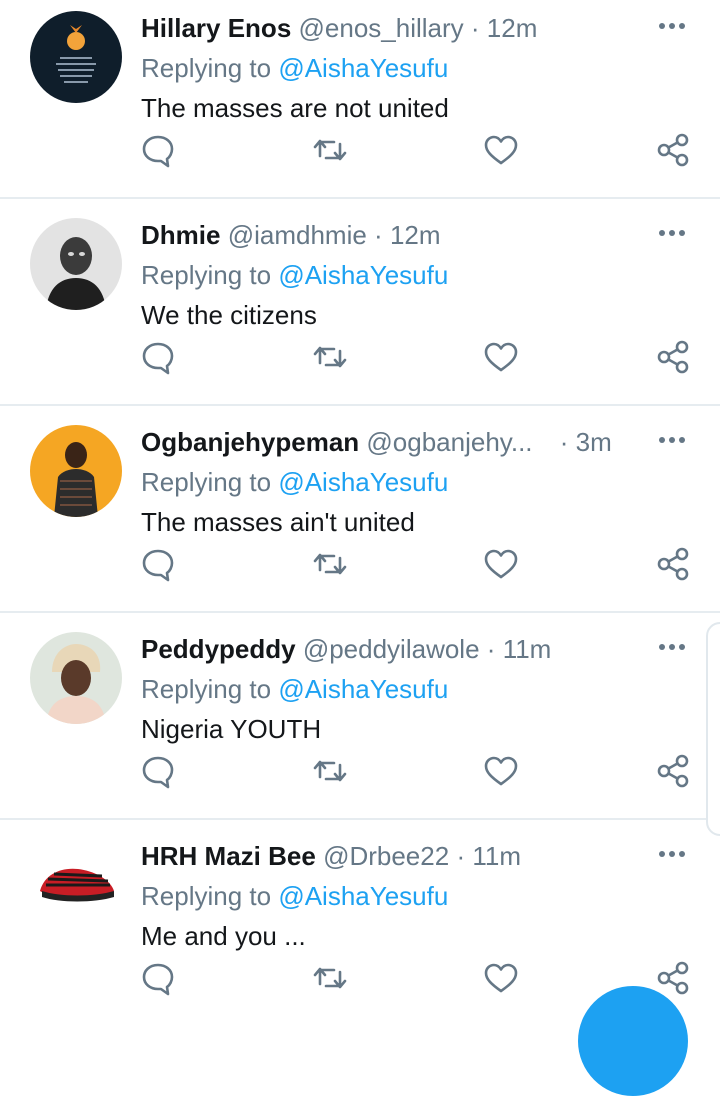  Describe the element at coordinates (386, 856) in the screenshot. I see `user-handle: @Drbee22` at that location.